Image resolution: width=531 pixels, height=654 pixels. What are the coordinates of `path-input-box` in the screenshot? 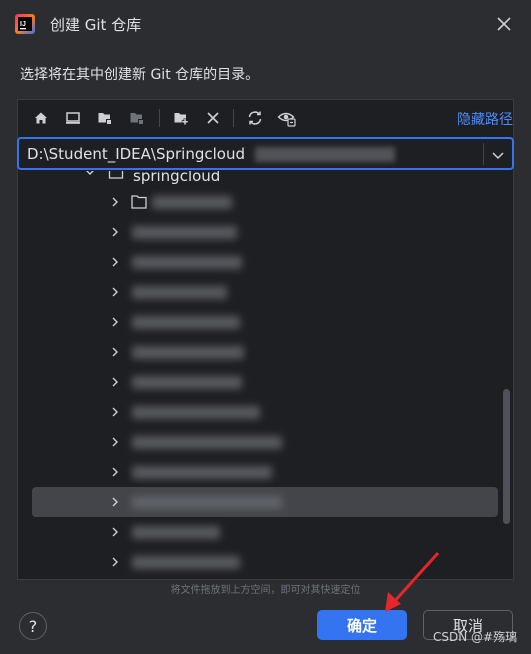 It's located at (265, 153).